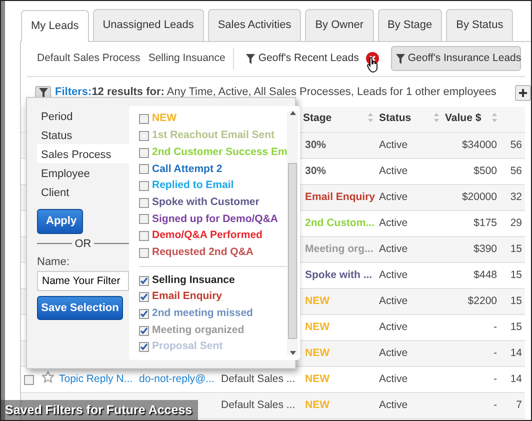 The width and height of the screenshot is (532, 421). What do you see at coordinates (294, 92) in the screenshot?
I see `filter-summary: 12 results for: Any Time, Active, All Sales Processes, Leads for 1 other employees` at bounding box center [294, 92].